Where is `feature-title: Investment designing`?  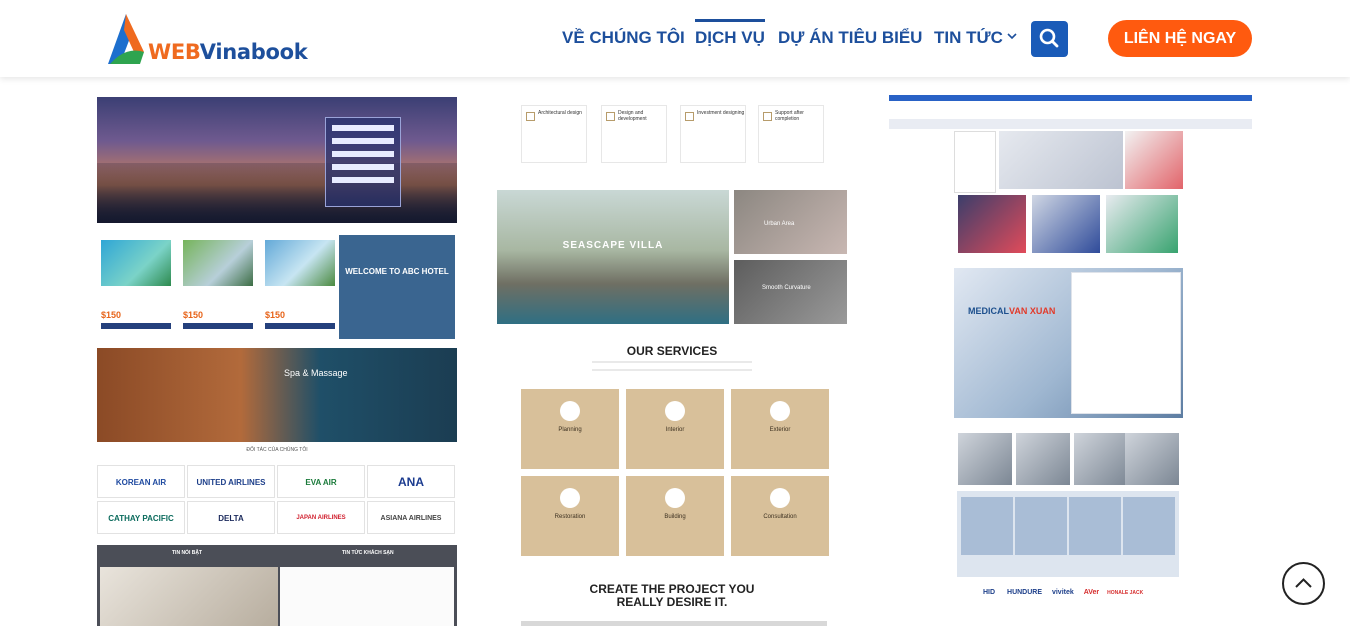
feature-title: Investment designing is located at coordinates (721, 113).